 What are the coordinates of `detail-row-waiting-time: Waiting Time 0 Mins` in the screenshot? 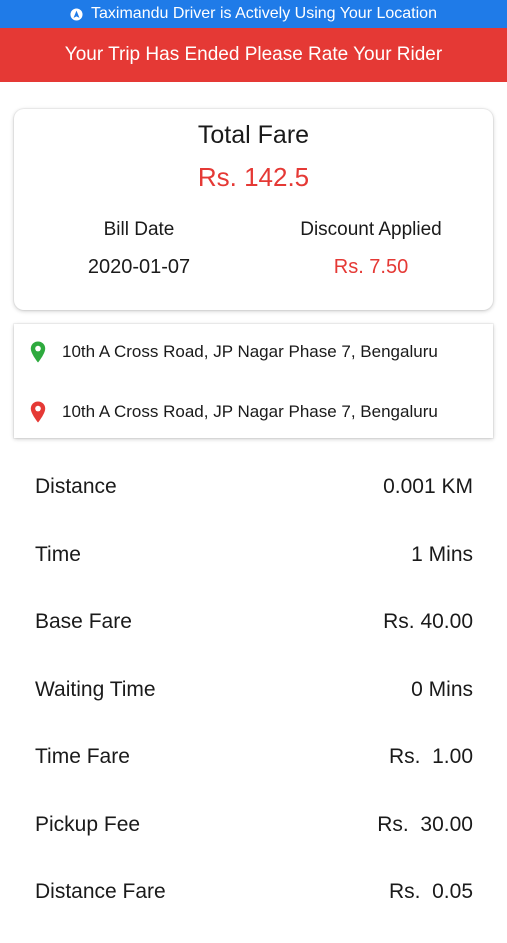 It's located at (254, 690).